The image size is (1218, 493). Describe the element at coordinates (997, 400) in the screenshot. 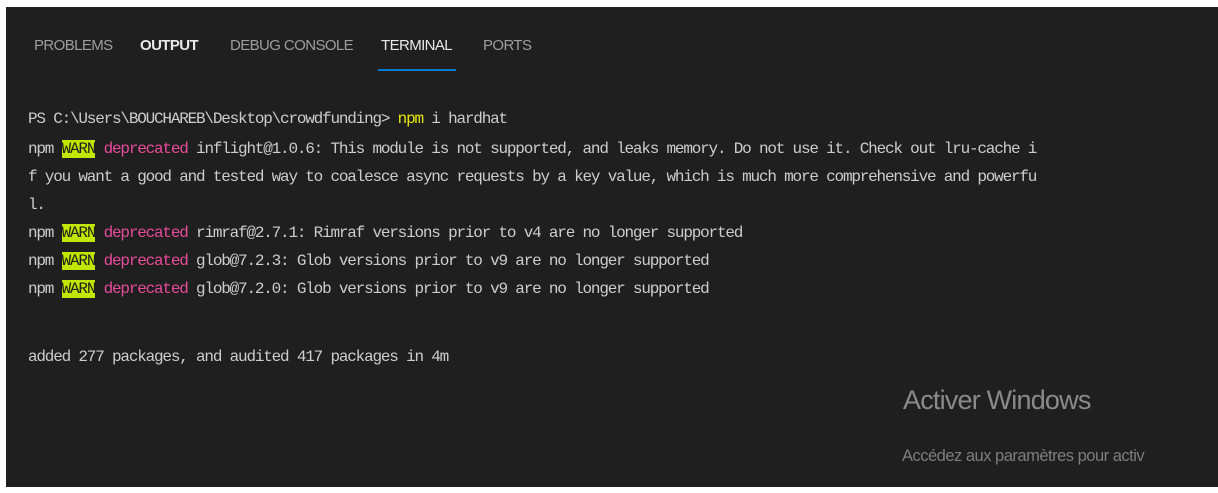

I see `windows-activation-title: Activer Windows` at that location.